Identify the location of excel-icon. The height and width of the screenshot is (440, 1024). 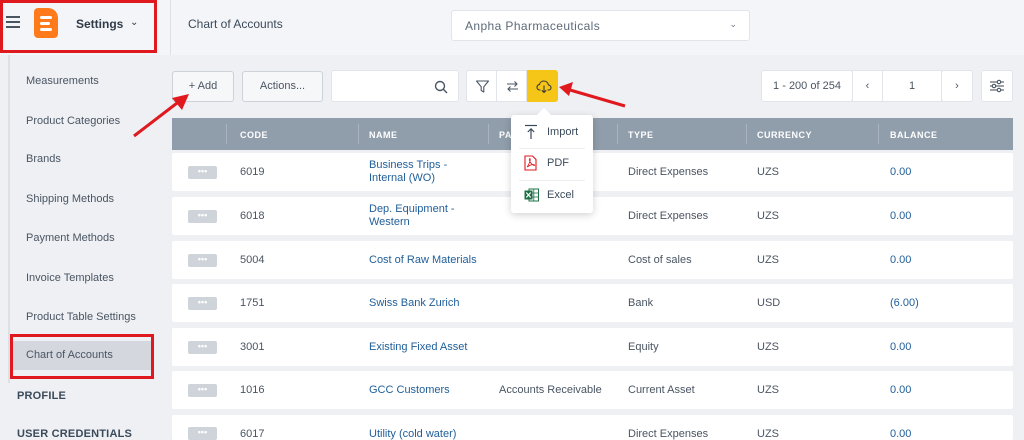
(531, 195).